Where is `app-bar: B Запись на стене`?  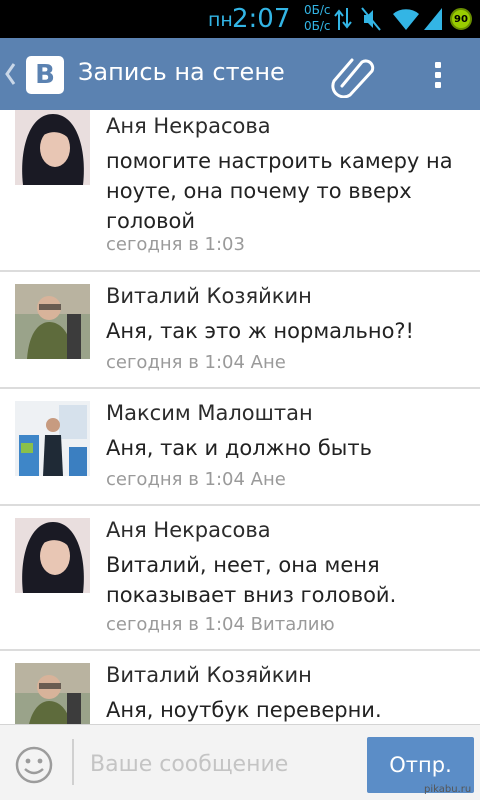
app-bar: B Запись на стене is located at coordinates (240, 74).